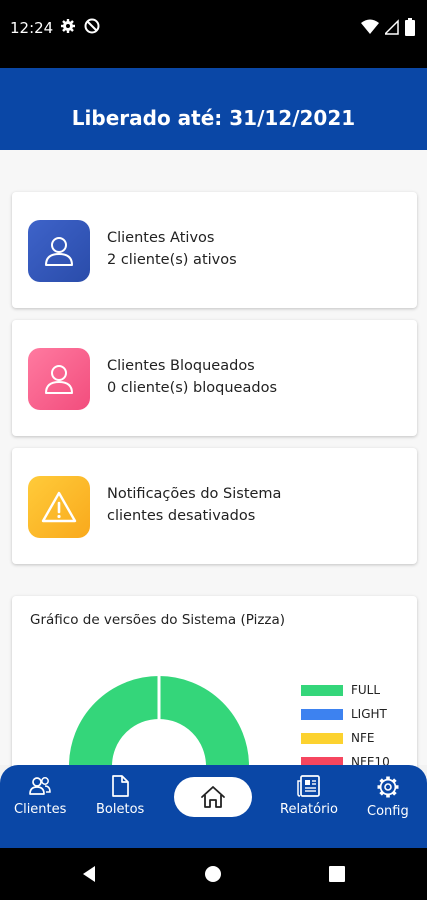 Image resolution: width=427 pixels, height=900 pixels. I want to click on nav-label: Clientes, so click(40, 809).